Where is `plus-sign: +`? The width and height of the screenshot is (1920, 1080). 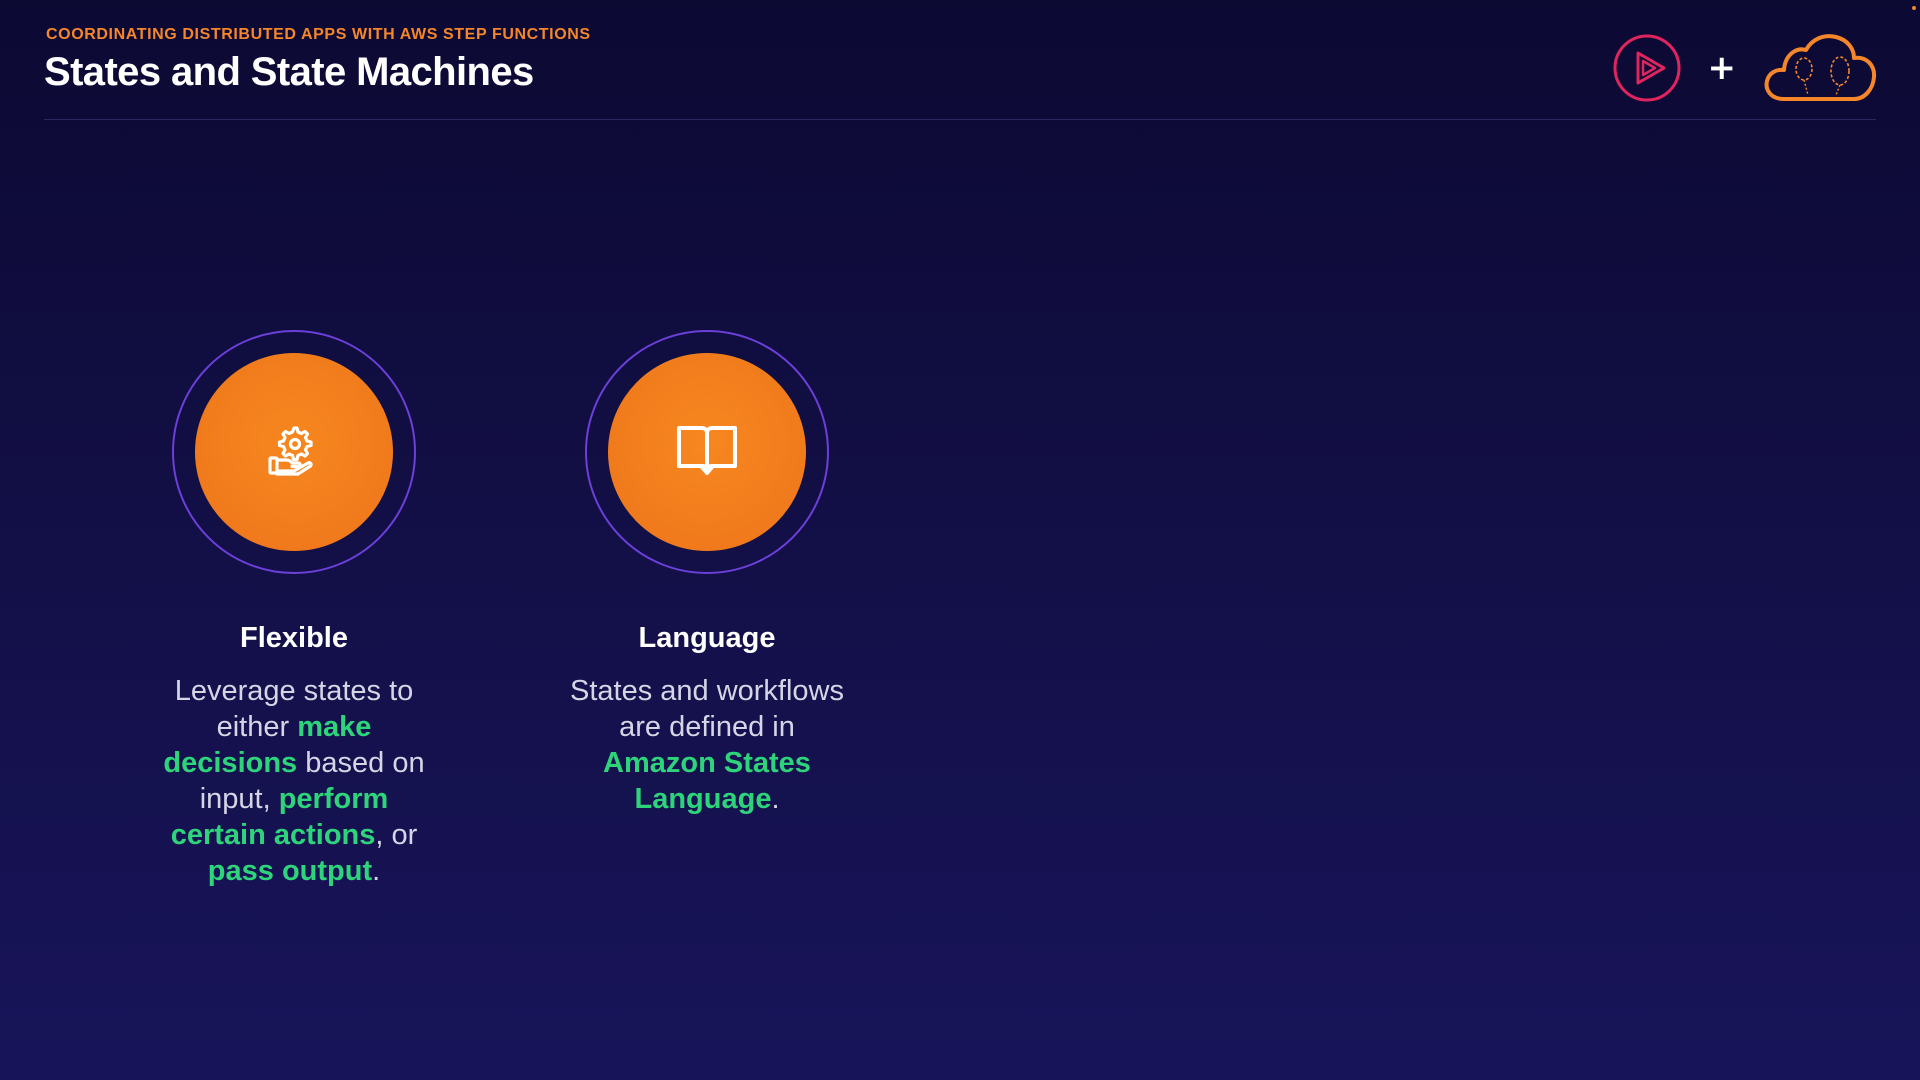
plus-sign: + is located at coordinates (1722, 68).